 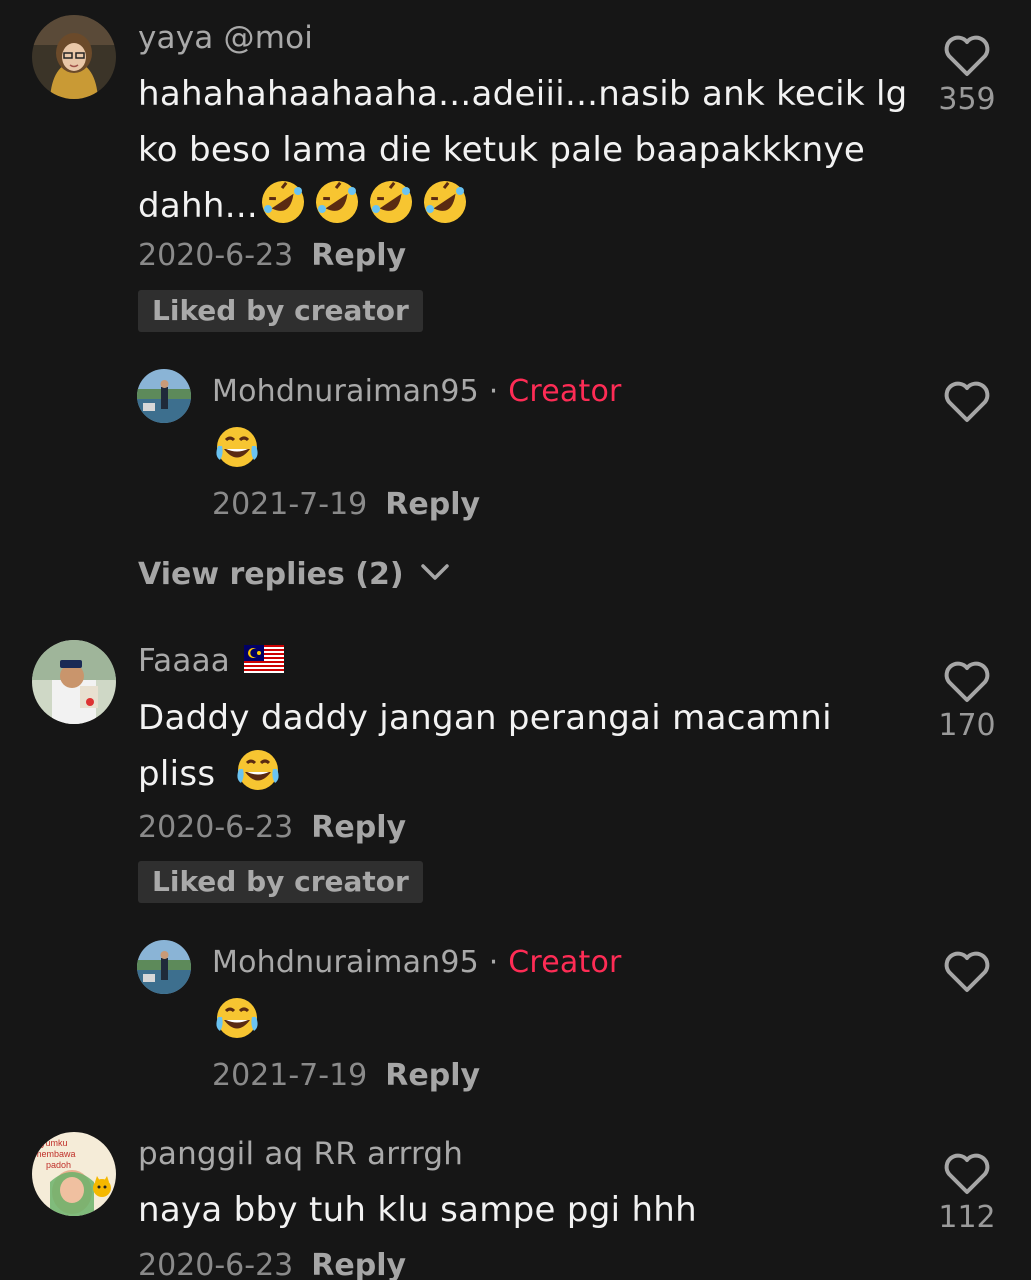 I want to click on comment-username: panggil aq RR arrrgh, so click(x=300, y=1154).